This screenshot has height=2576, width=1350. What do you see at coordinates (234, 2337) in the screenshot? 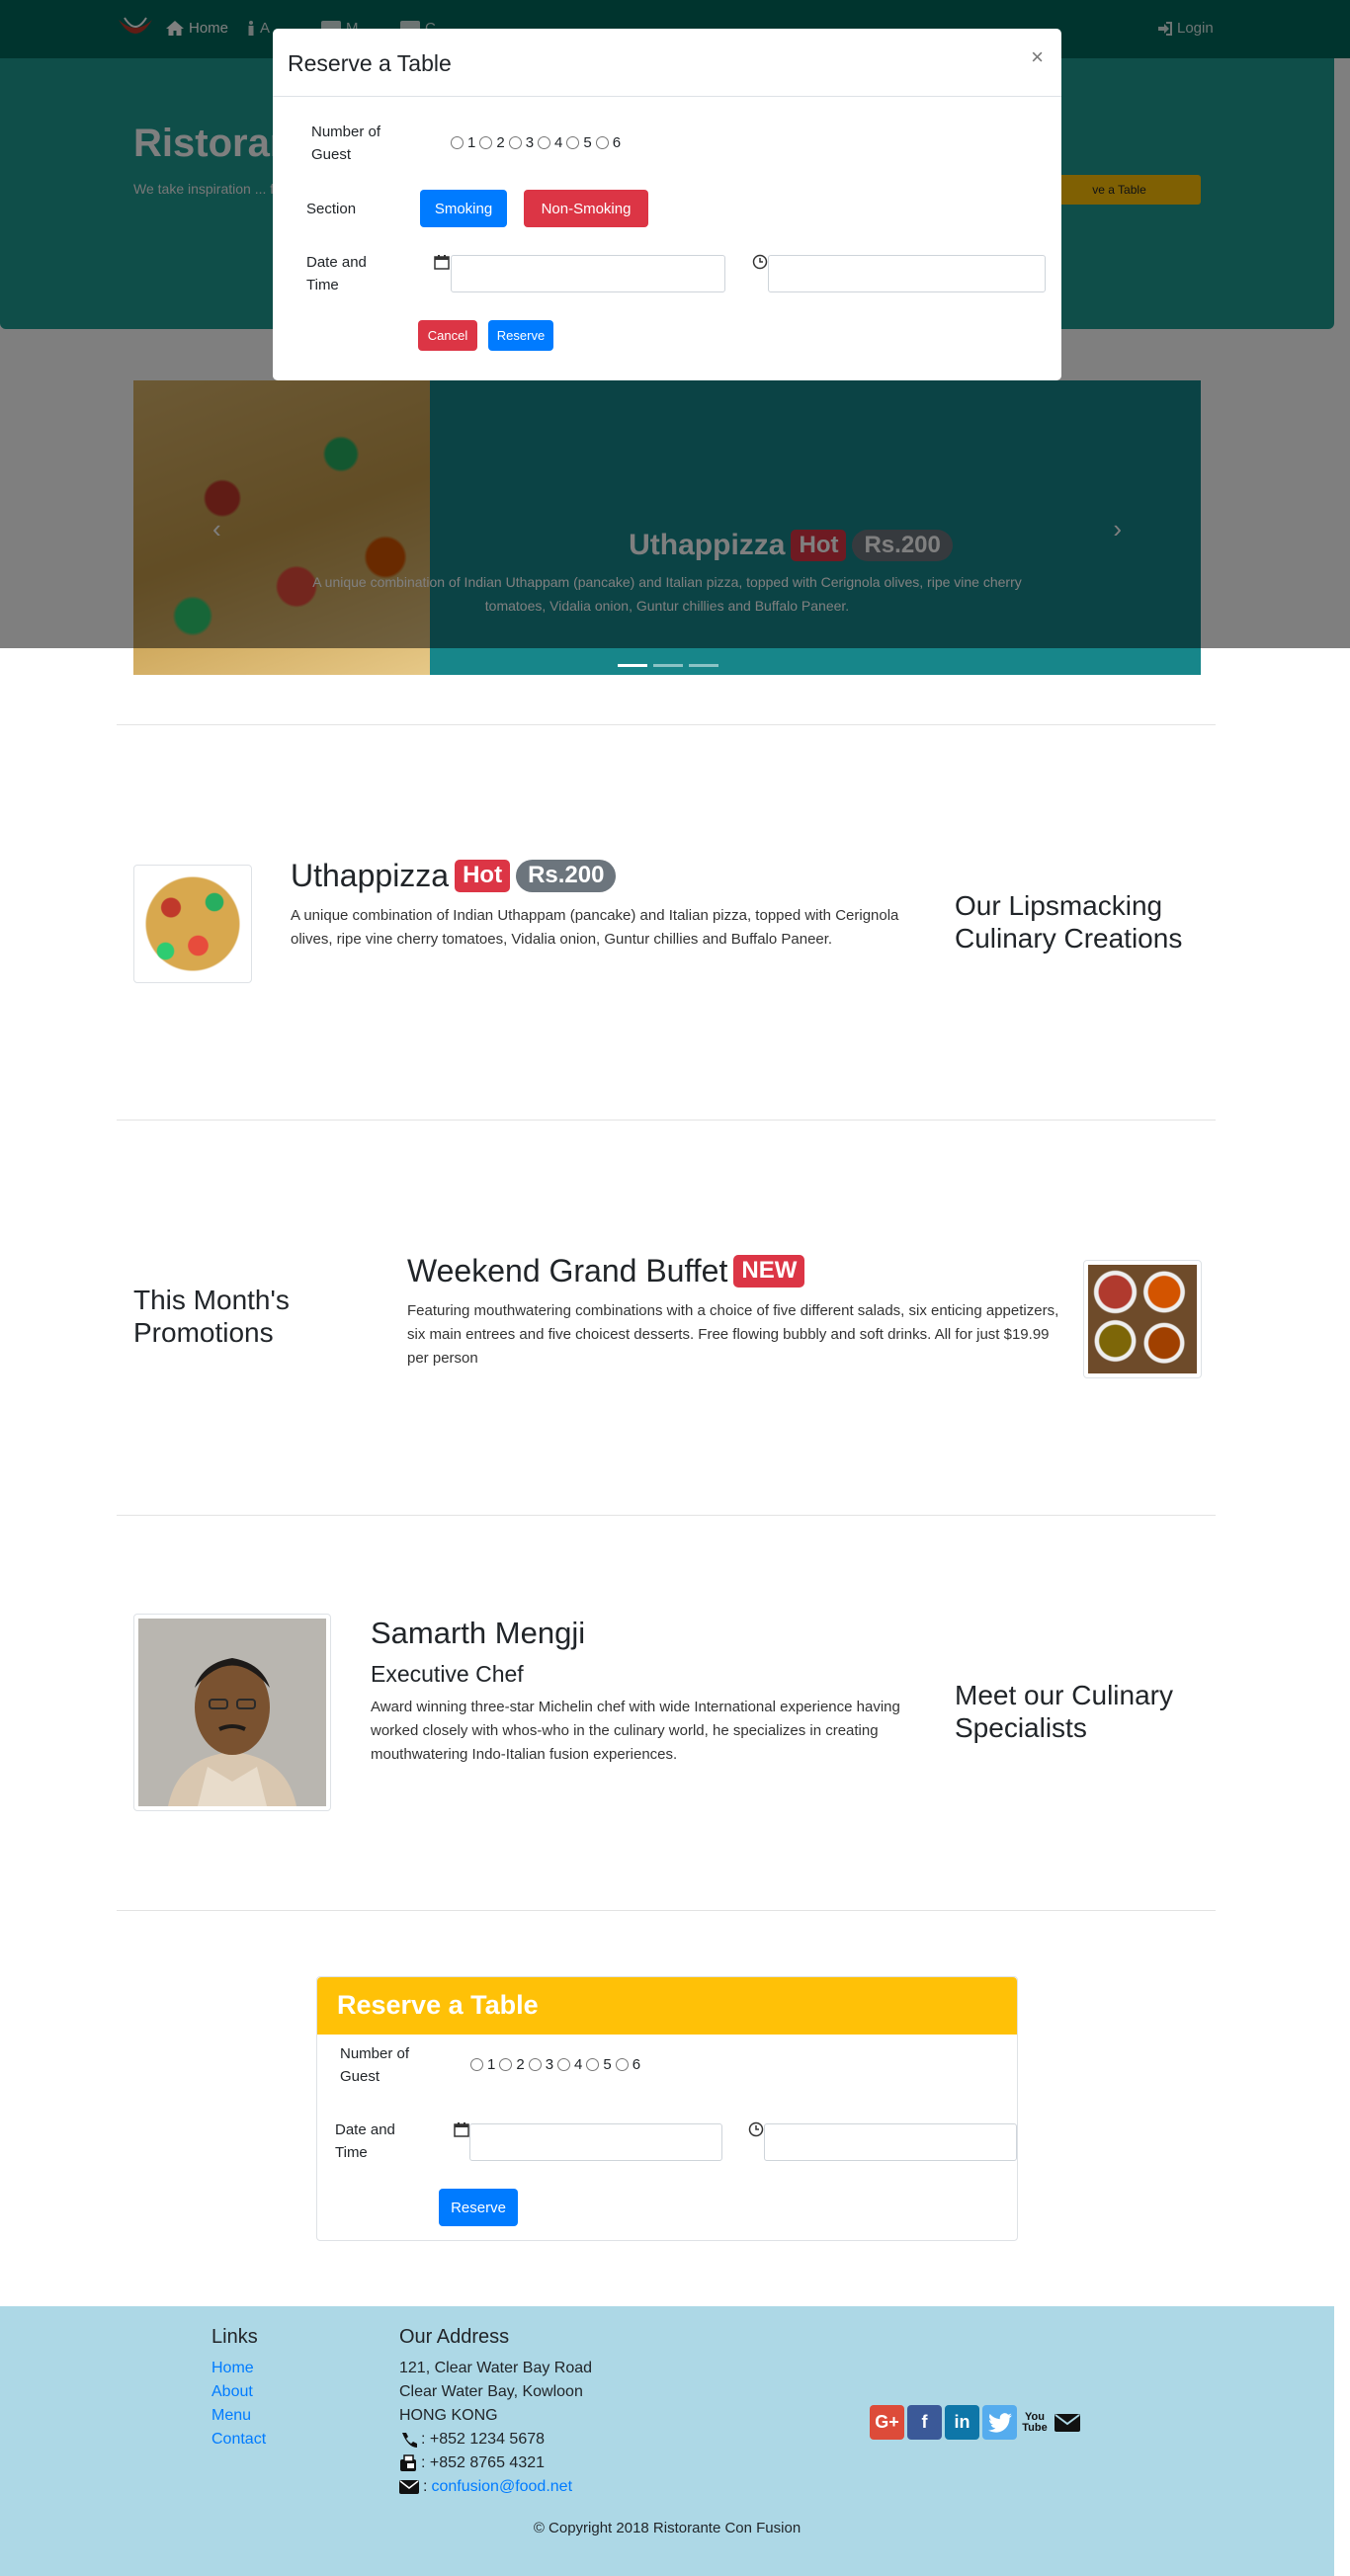
I see `footer-links-heading: Links` at bounding box center [234, 2337].